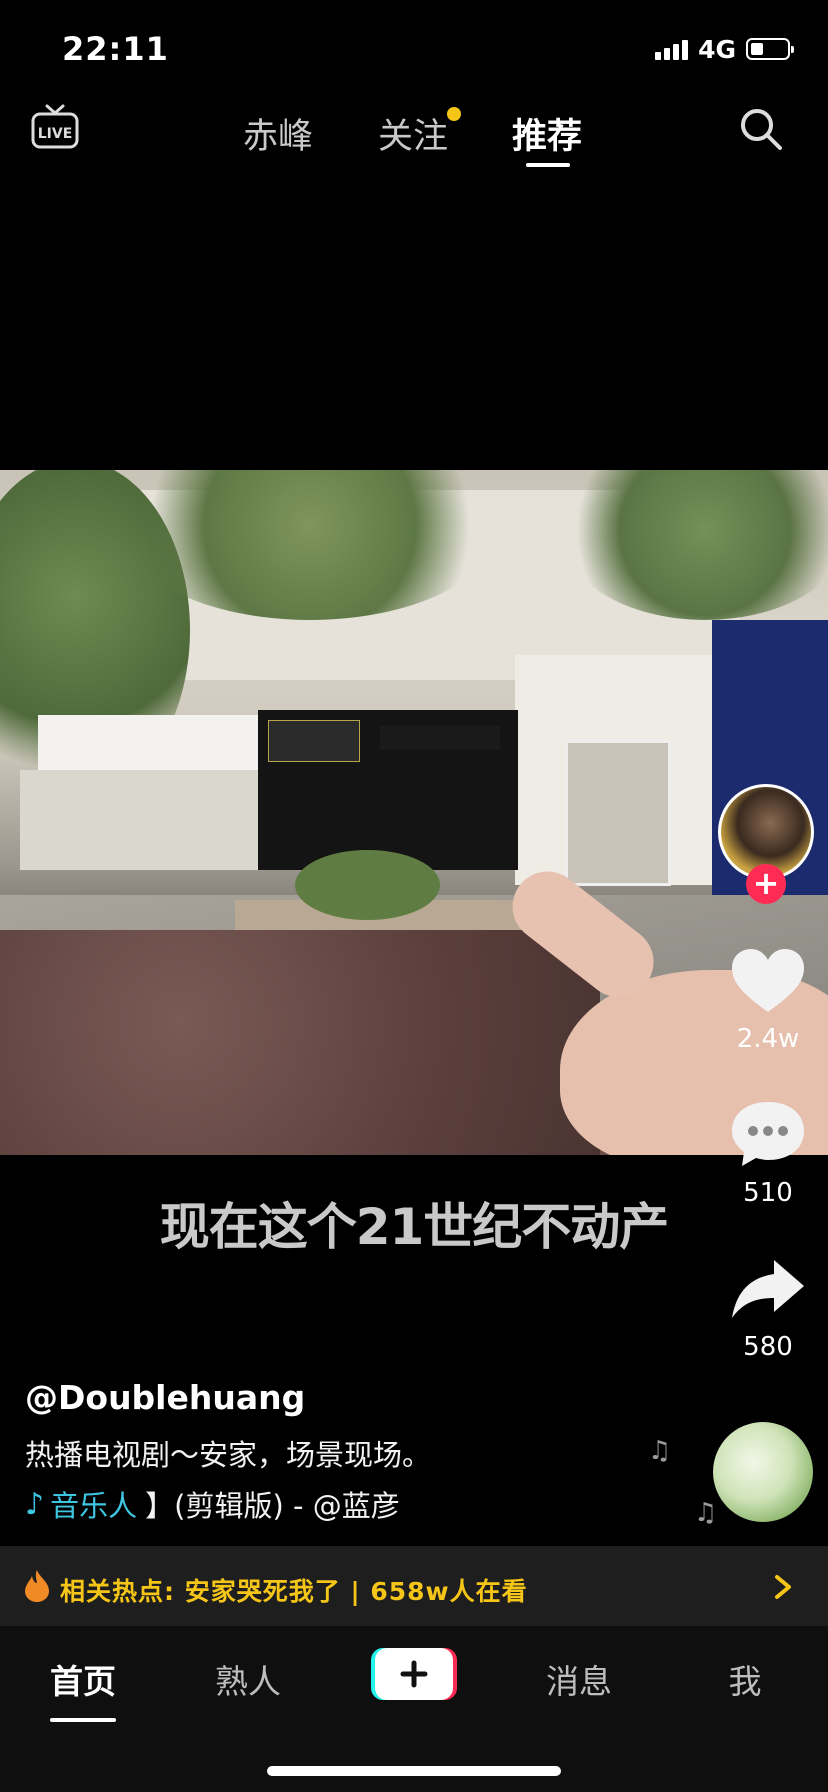 The height and width of the screenshot is (1792, 828). I want to click on share-icon, so click(768, 1290).